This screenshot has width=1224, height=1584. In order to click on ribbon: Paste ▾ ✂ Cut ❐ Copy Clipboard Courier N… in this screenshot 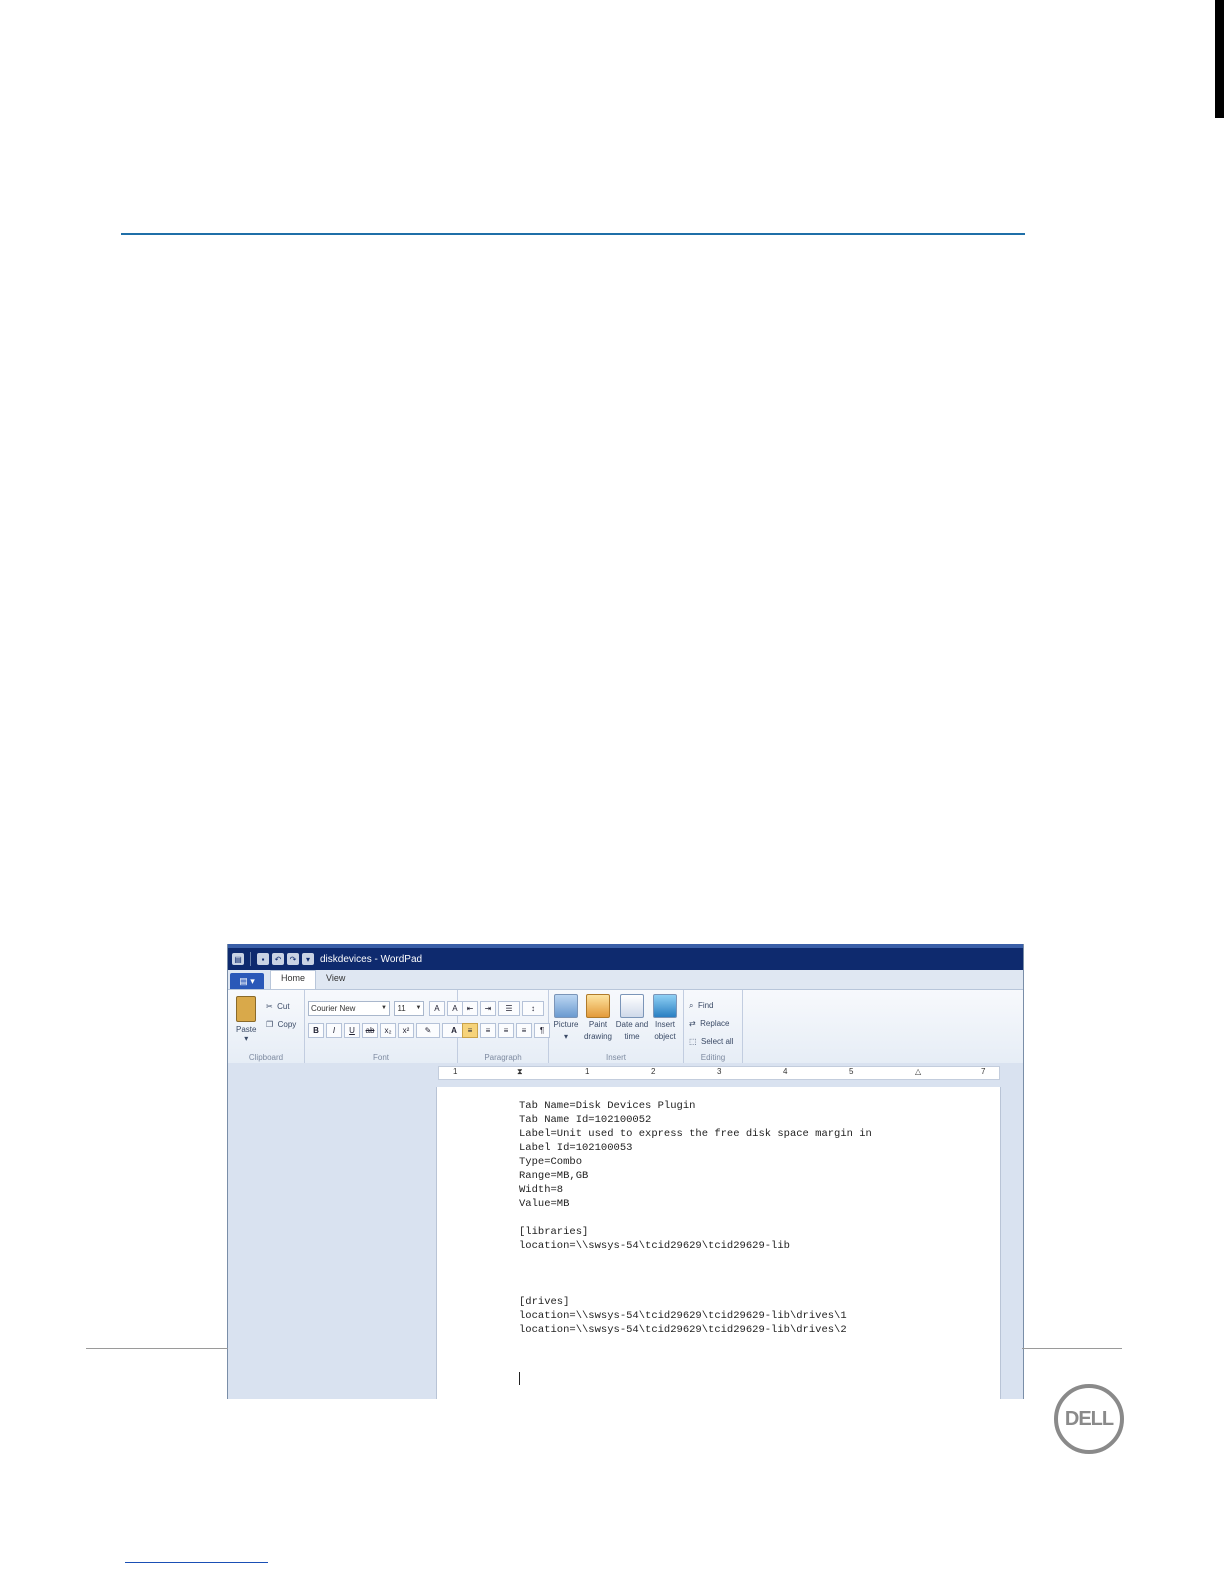, I will do `click(625, 1027)`.